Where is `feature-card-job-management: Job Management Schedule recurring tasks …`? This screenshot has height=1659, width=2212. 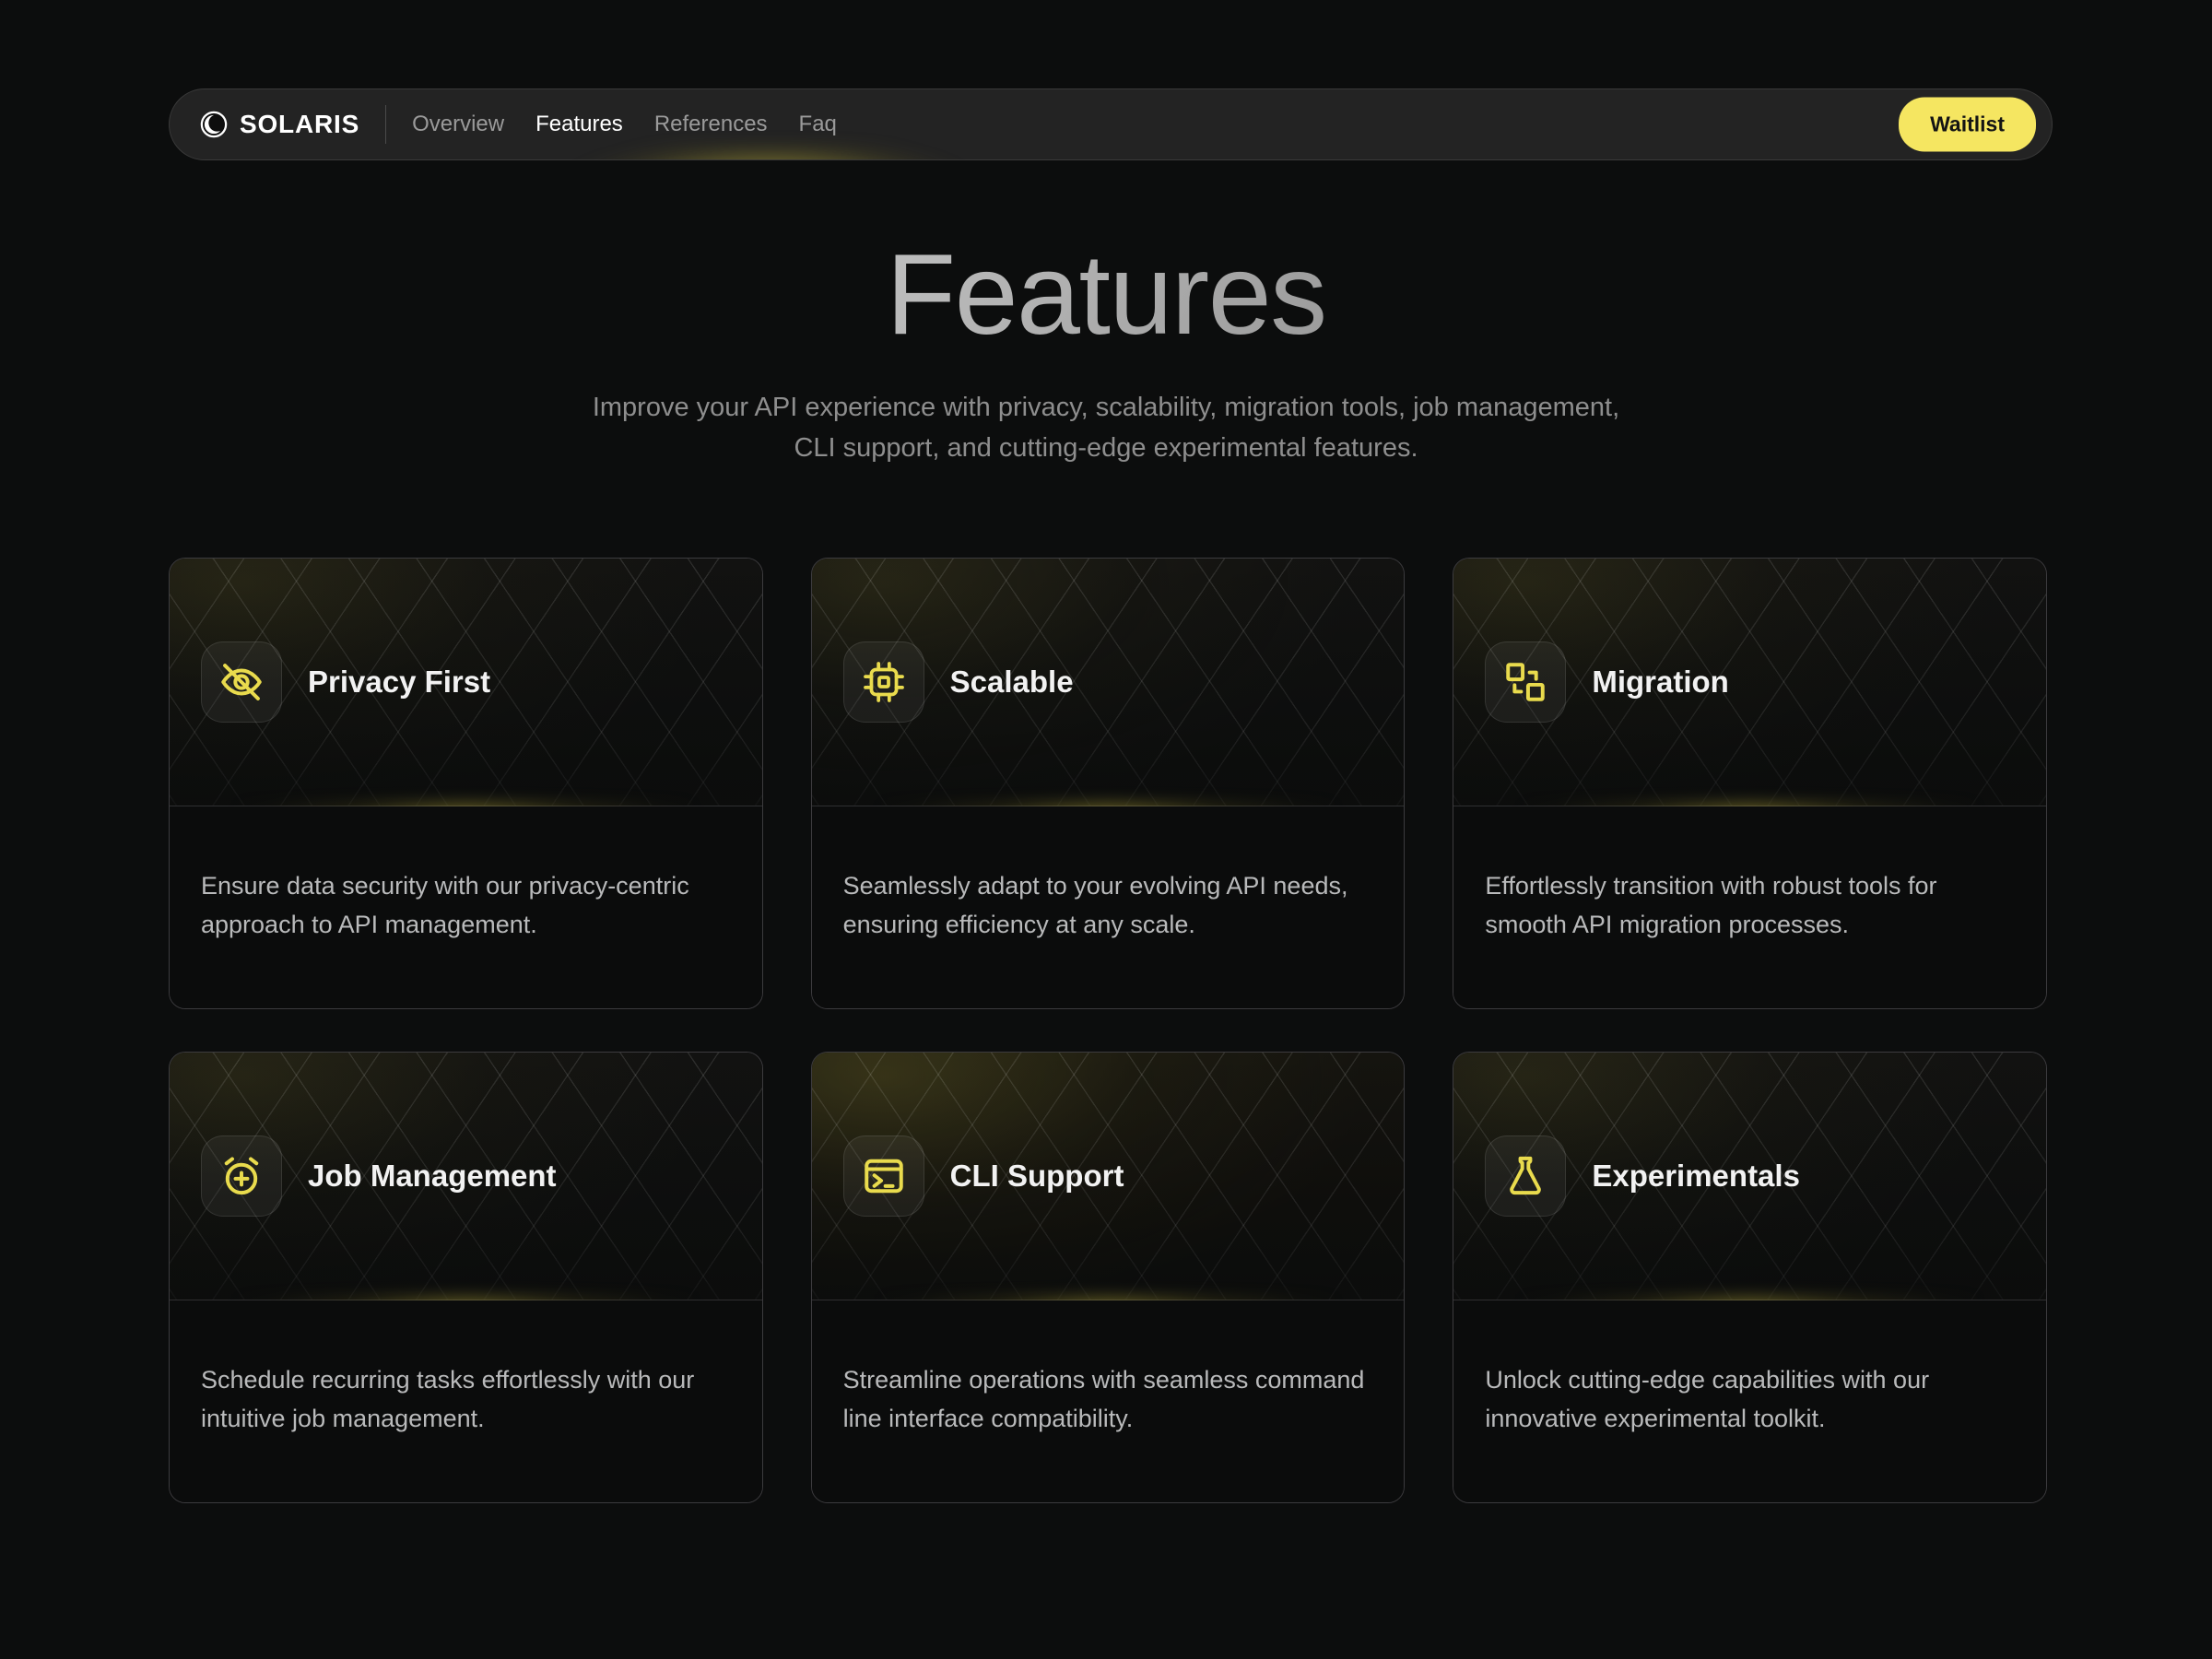
feature-card-job-management: Job Management Schedule recurring tasks … is located at coordinates (466, 1277).